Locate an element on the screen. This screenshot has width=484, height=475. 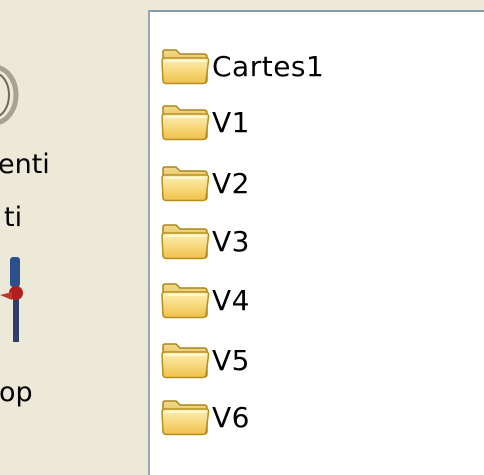
folder-item-v5: V5 is located at coordinates (205, 360).